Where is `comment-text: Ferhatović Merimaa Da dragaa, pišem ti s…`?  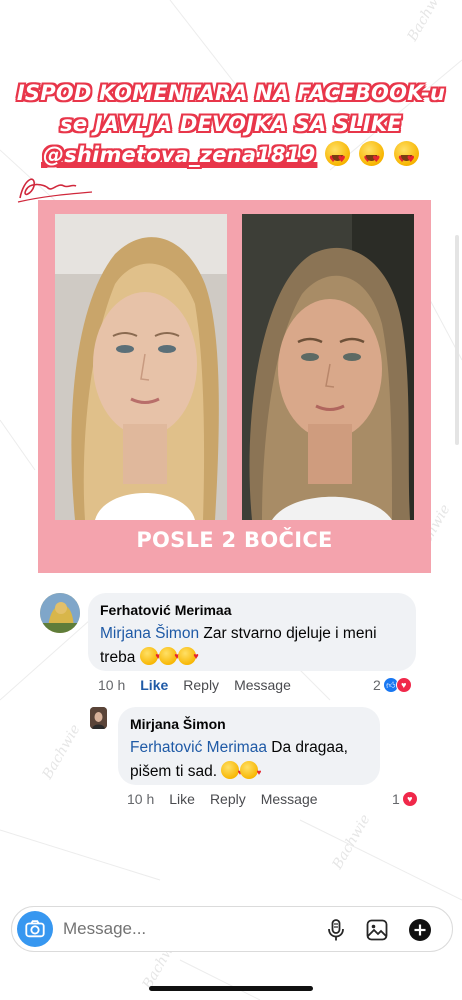
comment-text: Ferhatović Merimaa Da dragaa, pišem ti s… is located at coordinates (249, 760).